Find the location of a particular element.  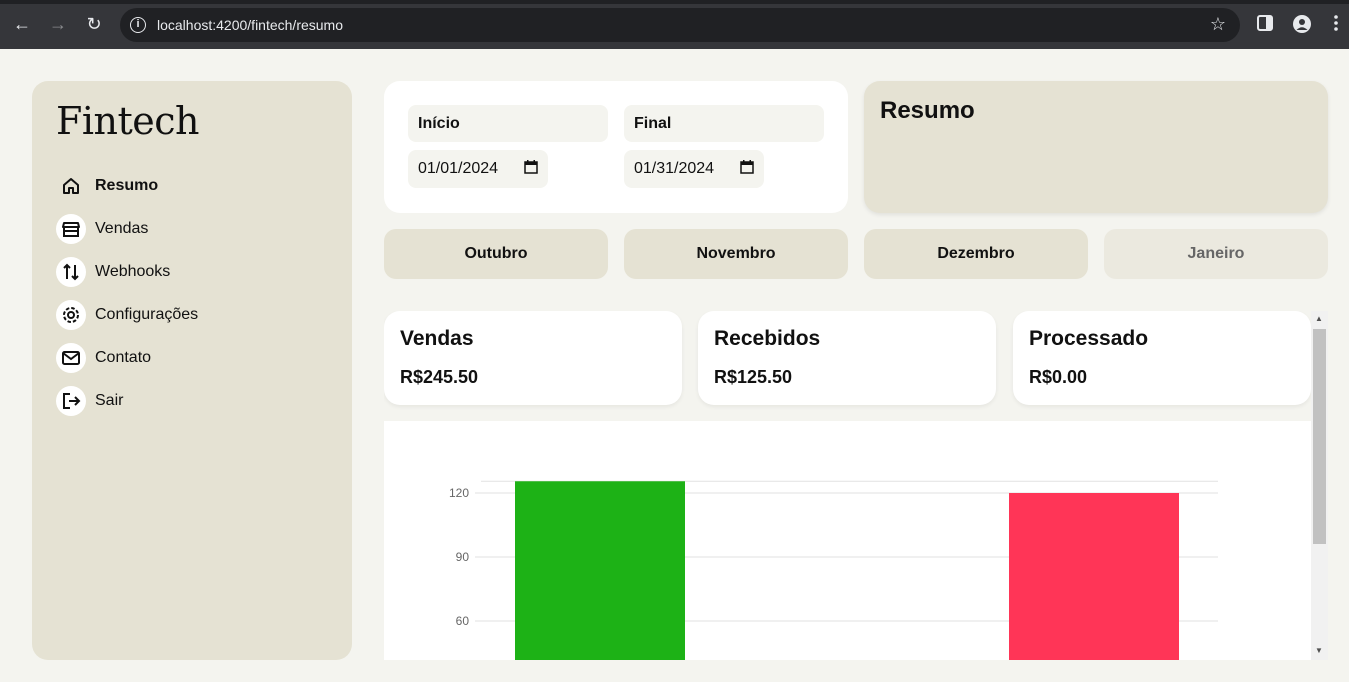

end-date-input: 01/31/2024 is located at coordinates (694, 169).